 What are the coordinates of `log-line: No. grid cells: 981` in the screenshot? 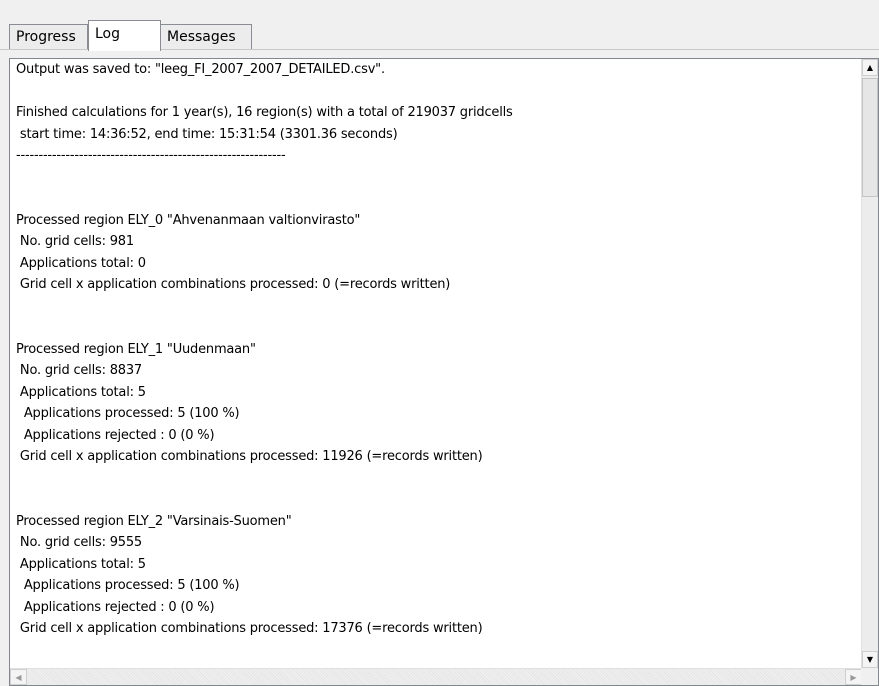 It's located at (75, 241).